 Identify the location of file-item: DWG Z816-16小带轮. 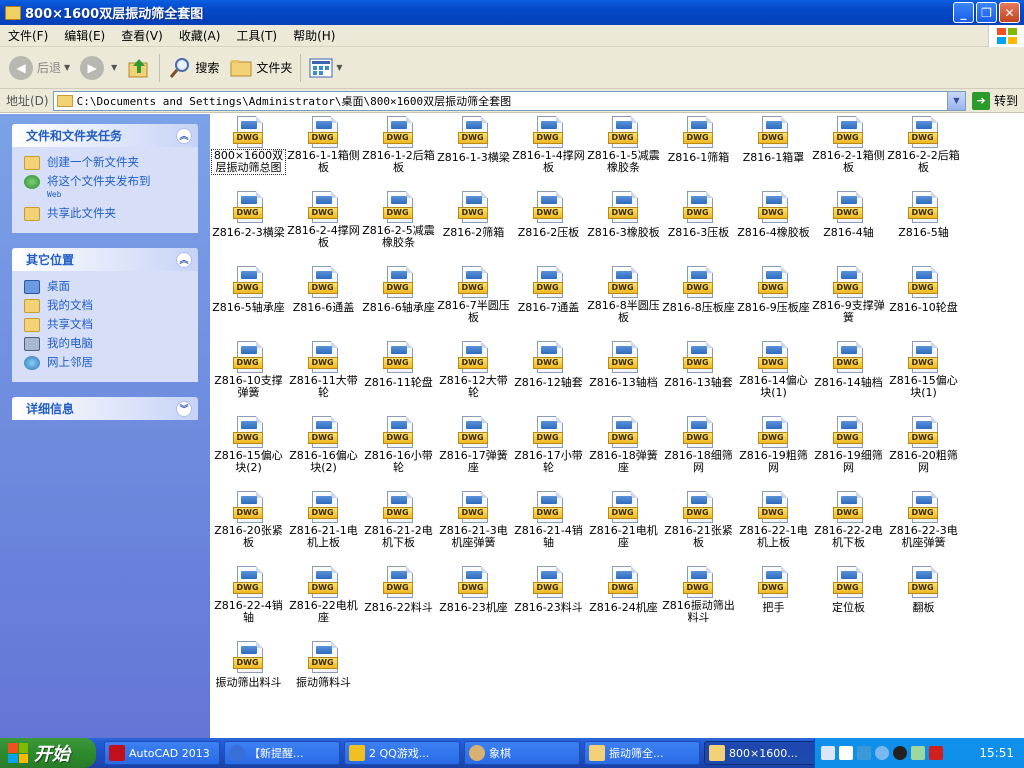
(398, 445).